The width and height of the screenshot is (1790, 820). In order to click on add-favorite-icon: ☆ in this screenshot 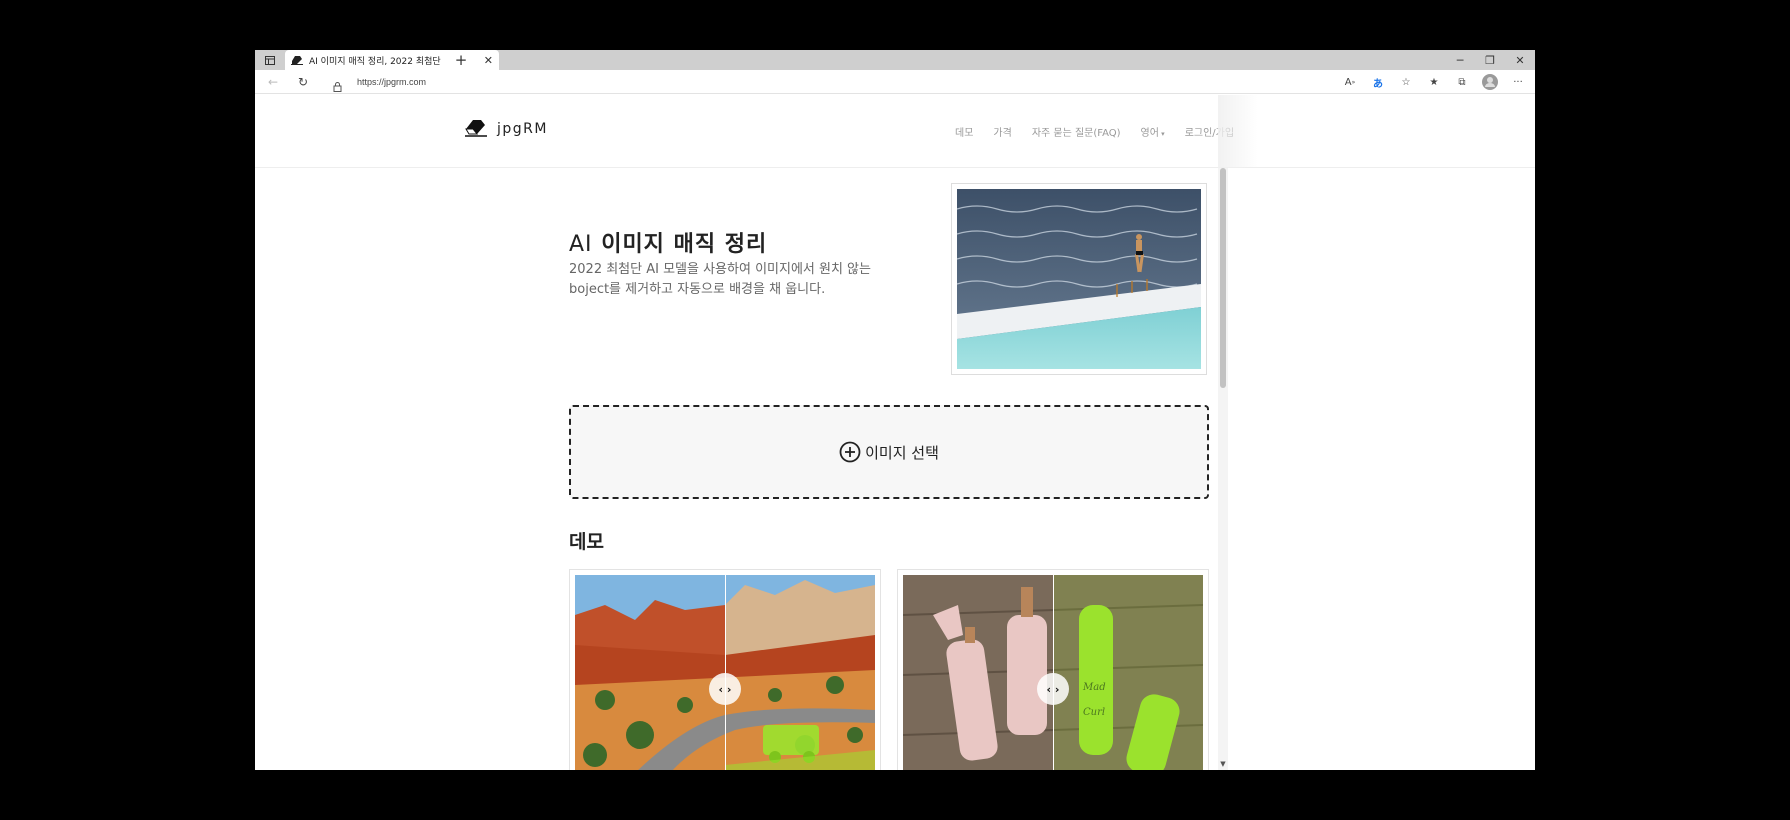, I will do `click(1406, 82)`.